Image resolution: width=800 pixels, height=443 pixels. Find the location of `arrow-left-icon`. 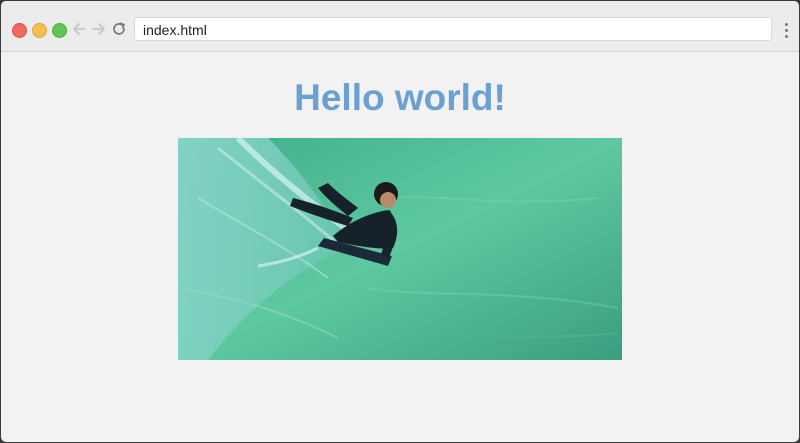

arrow-left-icon is located at coordinates (79, 29).